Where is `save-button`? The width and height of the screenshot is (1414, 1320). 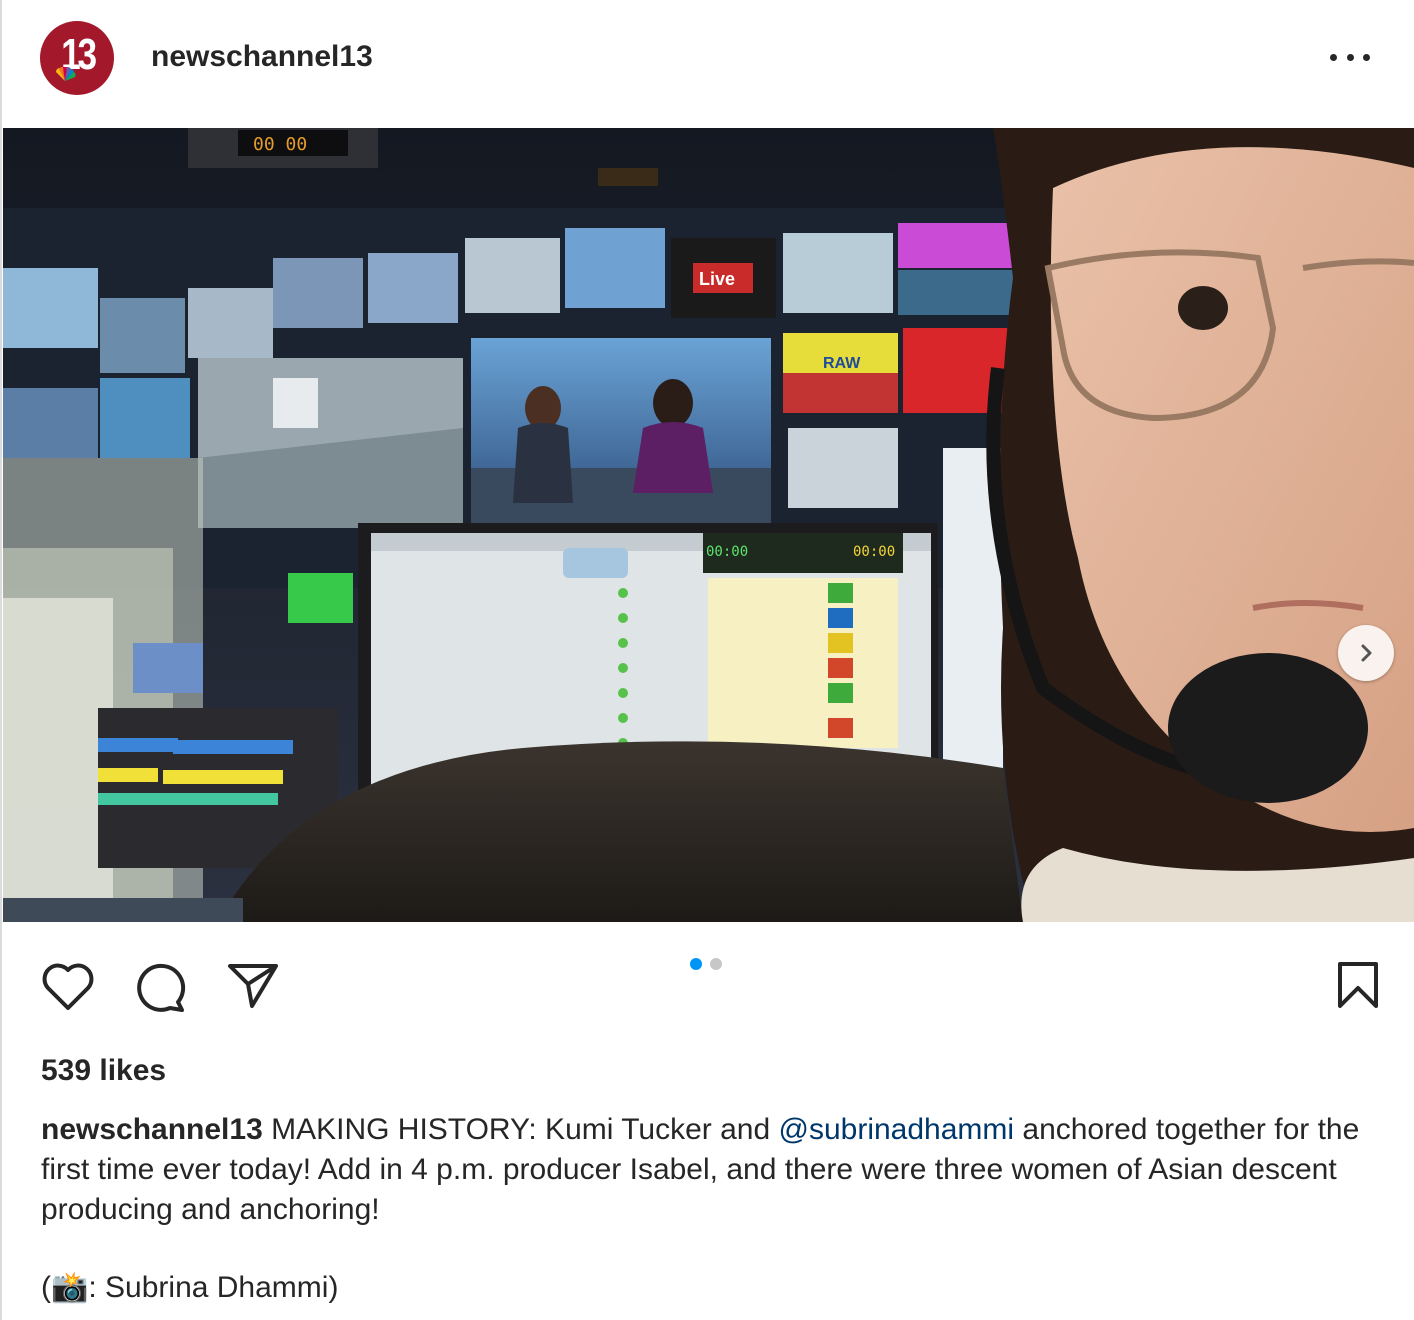
save-button is located at coordinates (1358, 987).